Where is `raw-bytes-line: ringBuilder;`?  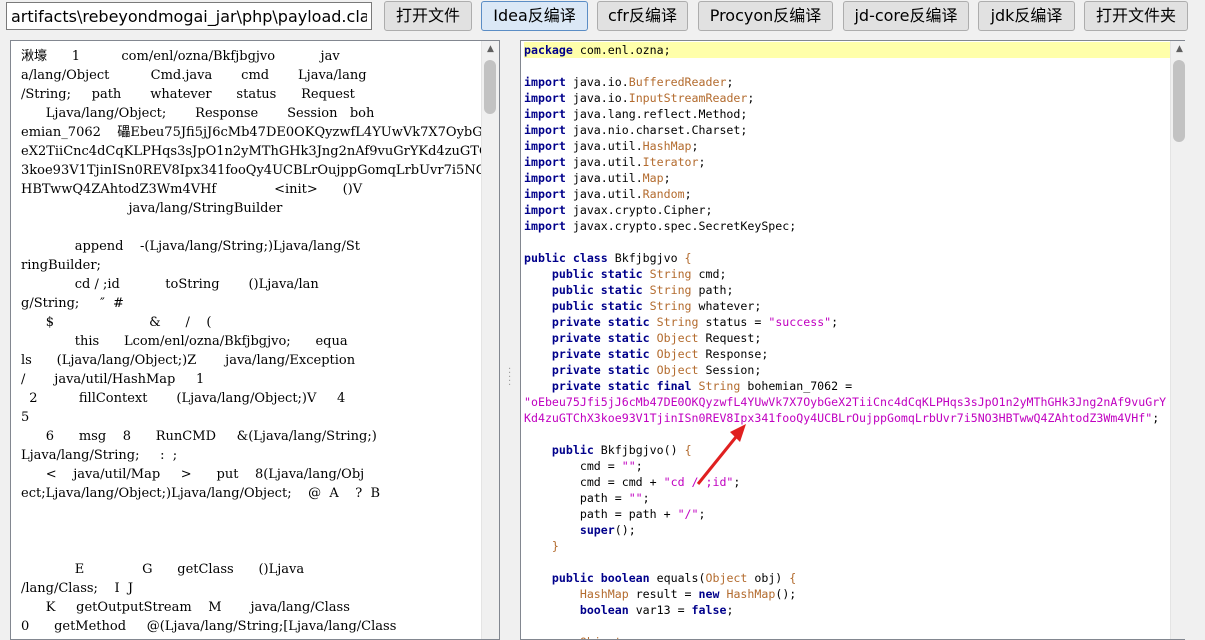 raw-bytes-line: ringBuilder; is located at coordinates (61, 265).